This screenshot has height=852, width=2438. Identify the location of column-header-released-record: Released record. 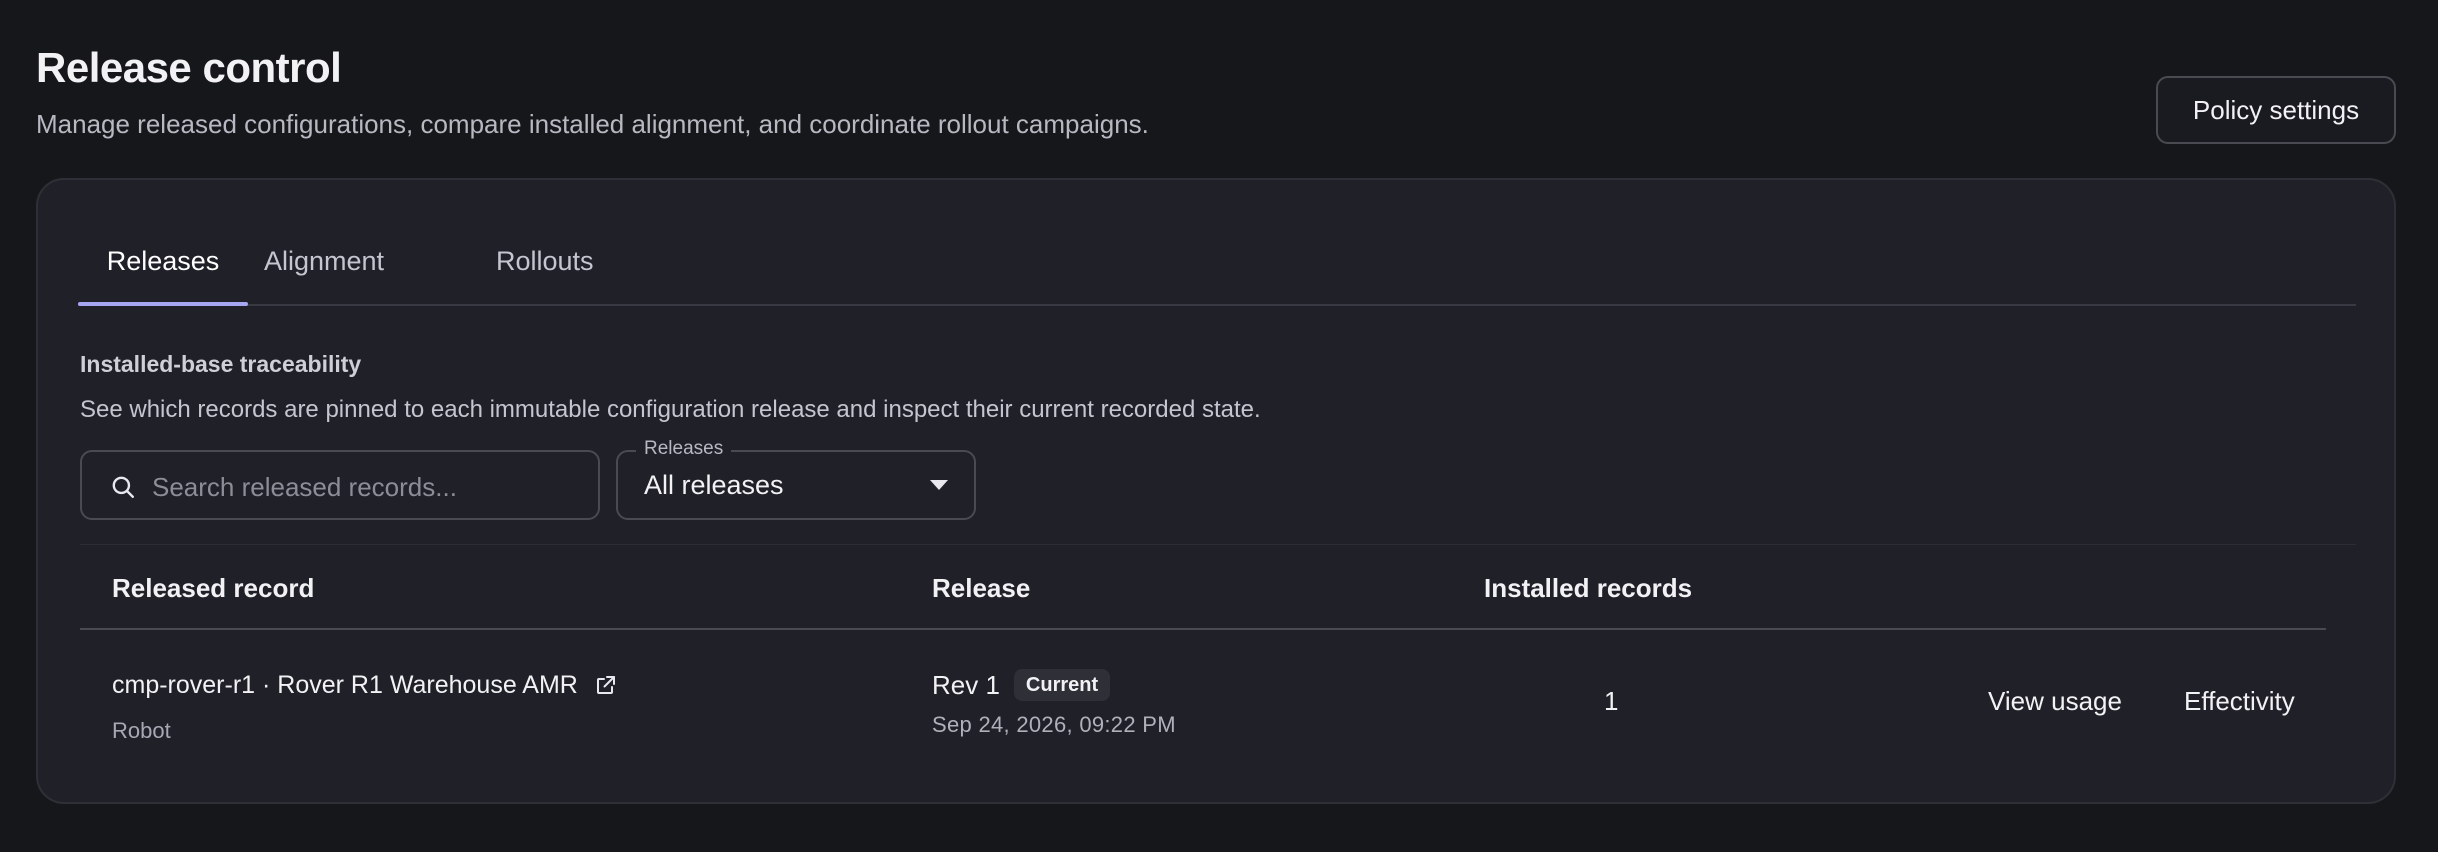
(213, 588).